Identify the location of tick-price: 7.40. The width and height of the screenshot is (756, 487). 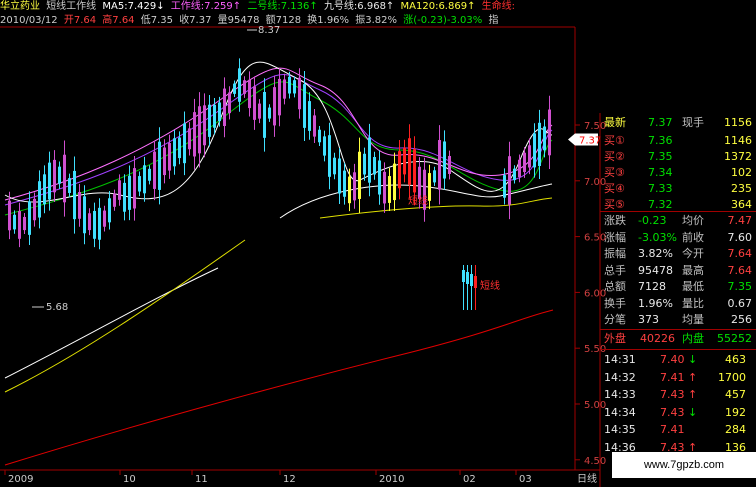
(672, 359).